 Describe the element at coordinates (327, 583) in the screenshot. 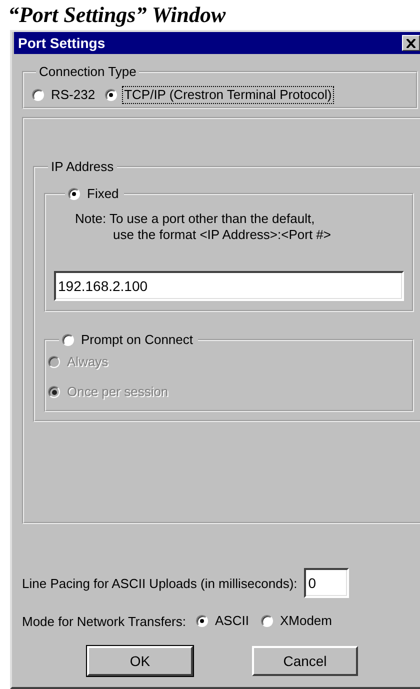

I see `line-pacing-field: 0` at that location.